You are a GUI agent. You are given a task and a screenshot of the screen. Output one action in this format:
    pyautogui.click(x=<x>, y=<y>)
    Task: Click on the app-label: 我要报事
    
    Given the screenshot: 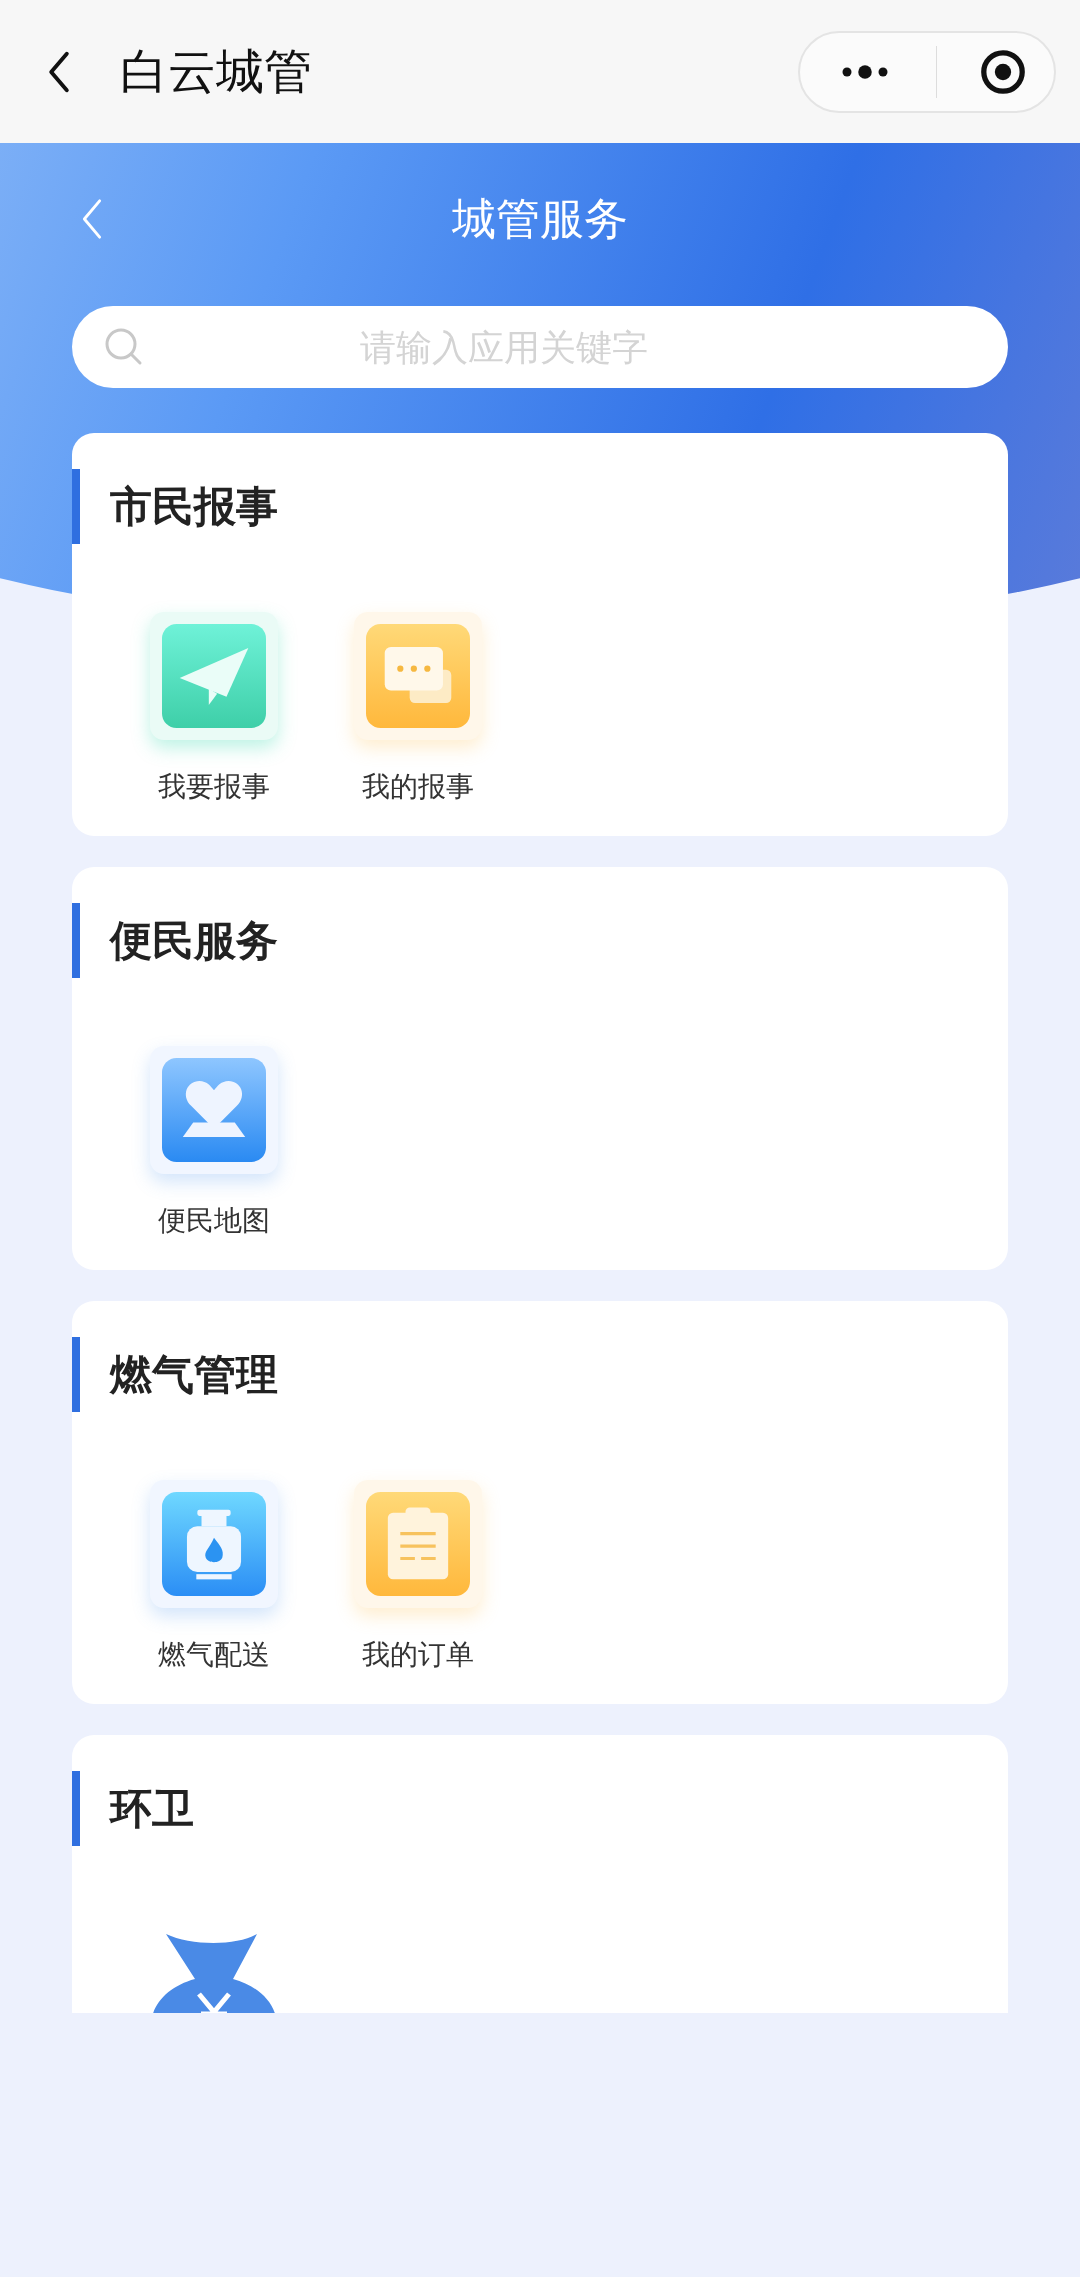 What is the action you would take?
    pyautogui.click(x=214, y=787)
    